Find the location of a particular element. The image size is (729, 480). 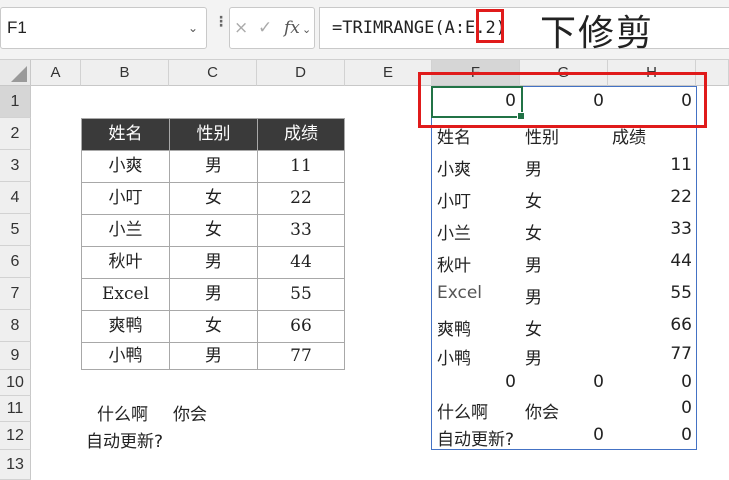

table-cell: 55 is located at coordinates (301, 294).